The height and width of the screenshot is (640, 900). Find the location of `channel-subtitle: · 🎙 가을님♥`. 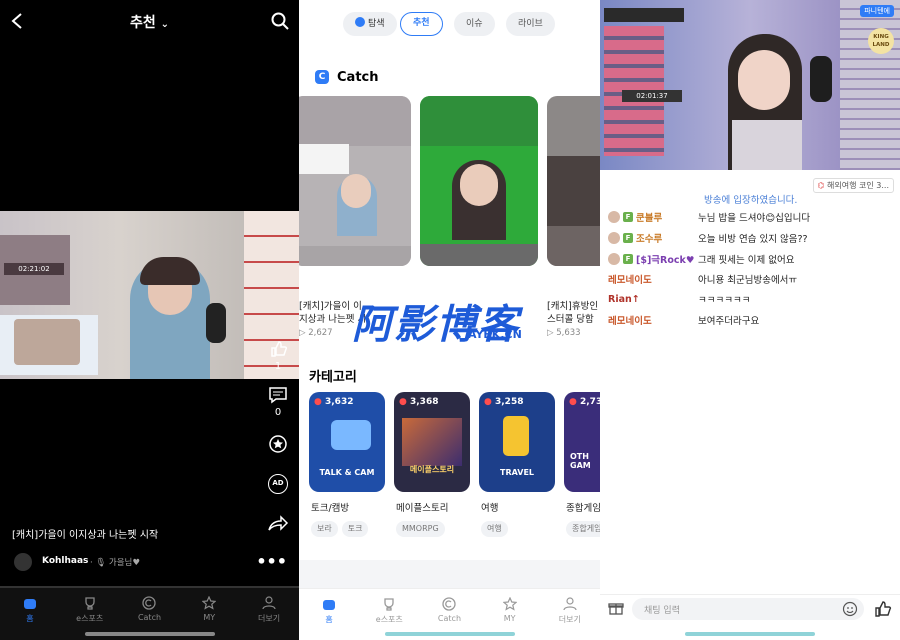

channel-subtitle: · 🎙 가을님♥ is located at coordinates (115, 563).